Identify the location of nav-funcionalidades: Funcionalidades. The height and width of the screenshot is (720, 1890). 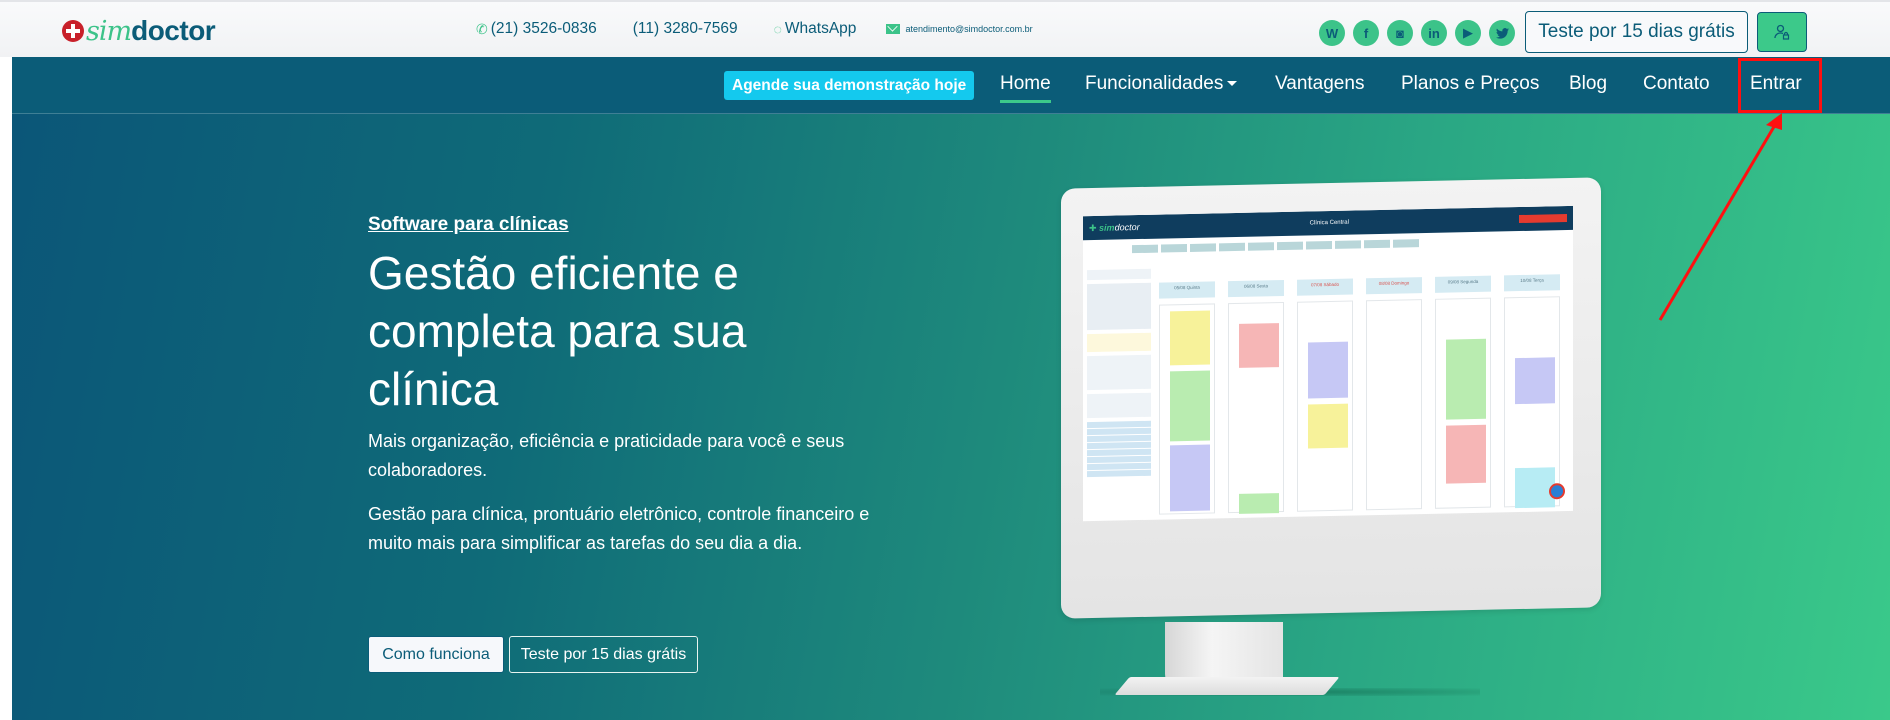
(1161, 84).